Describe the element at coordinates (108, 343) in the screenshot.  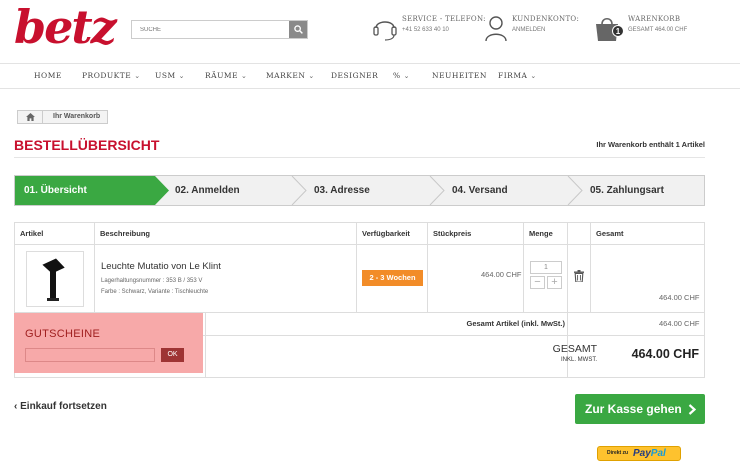
I see `voucher-panel: GUTSCHEINE OK` at that location.